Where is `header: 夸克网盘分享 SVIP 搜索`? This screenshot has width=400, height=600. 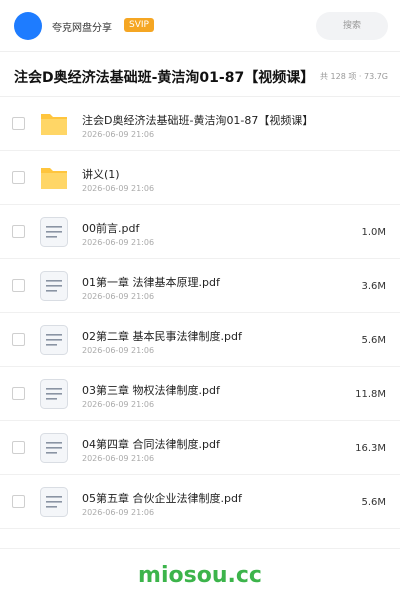 header: 夸克网盘分享 SVIP 搜索 is located at coordinates (200, 26).